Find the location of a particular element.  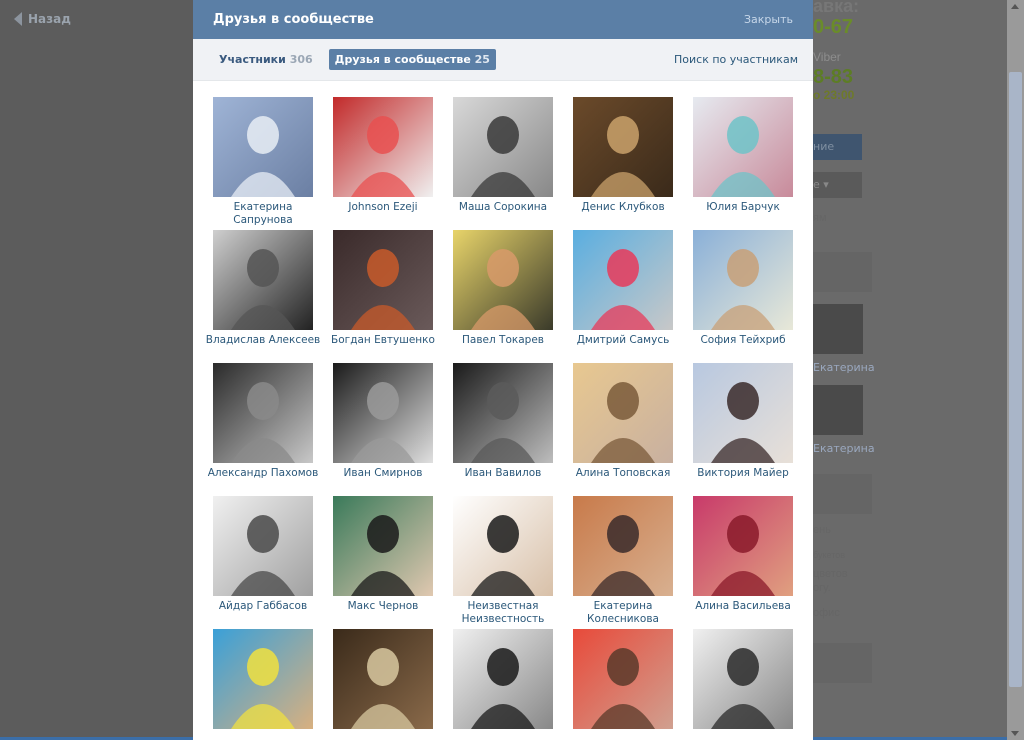

friend-item: Богдан Евтушенко is located at coordinates (383, 288).